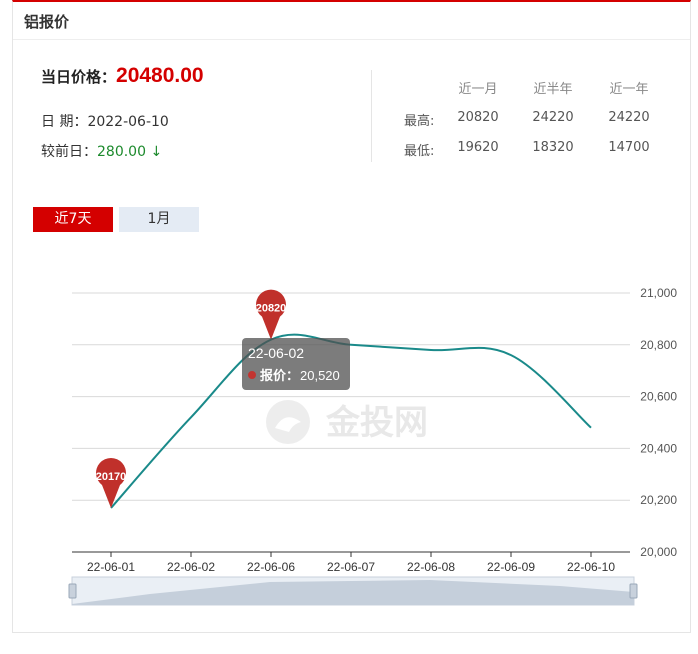  Describe the element at coordinates (658, 448) in the screenshot. I see `y-tick-label: 20,400` at that location.